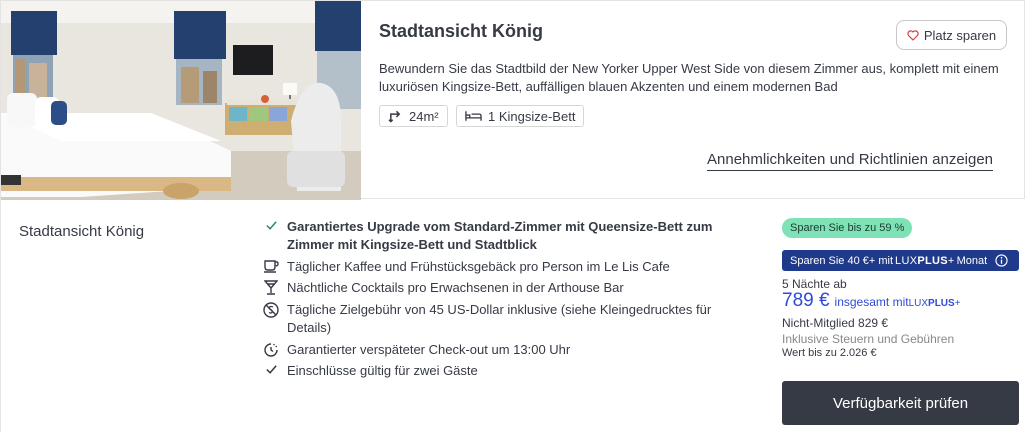 This screenshot has width=1025, height=432. Describe the element at coordinates (957, 303) in the screenshot. I see `luxplus-inline-plus: +` at that location.